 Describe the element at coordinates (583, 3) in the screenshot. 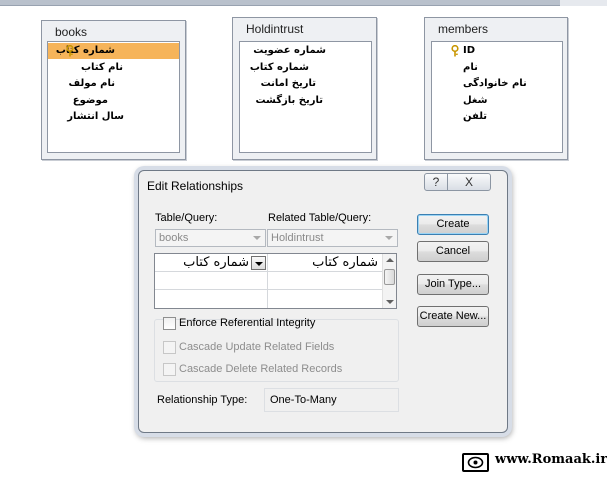

I see `window-top-bar-end` at that location.